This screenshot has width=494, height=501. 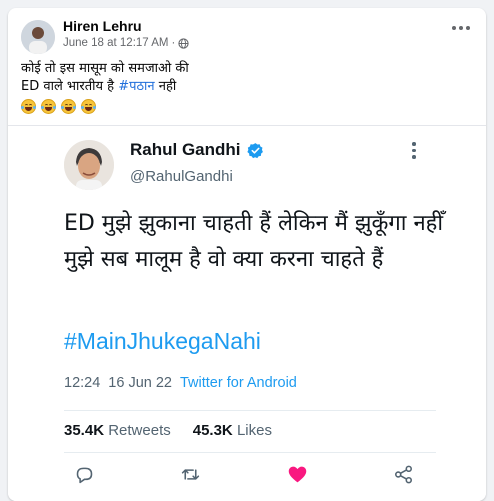 What do you see at coordinates (140, 383) in the screenshot?
I see `tweet-date: 16 Jun 22` at bounding box center [140, 383].